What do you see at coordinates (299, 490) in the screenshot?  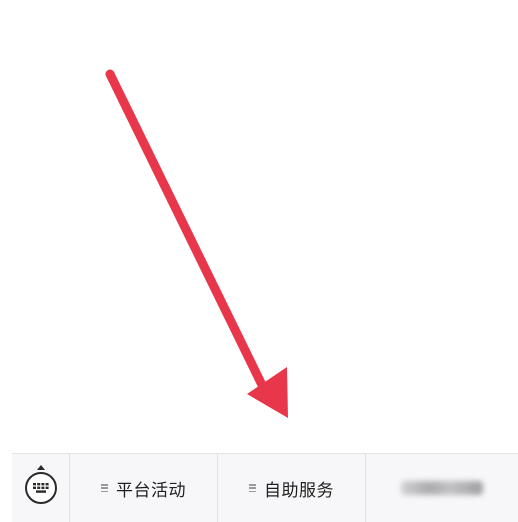 I see `menu-item-label: 自助服务` at bounding box center [299, 490].